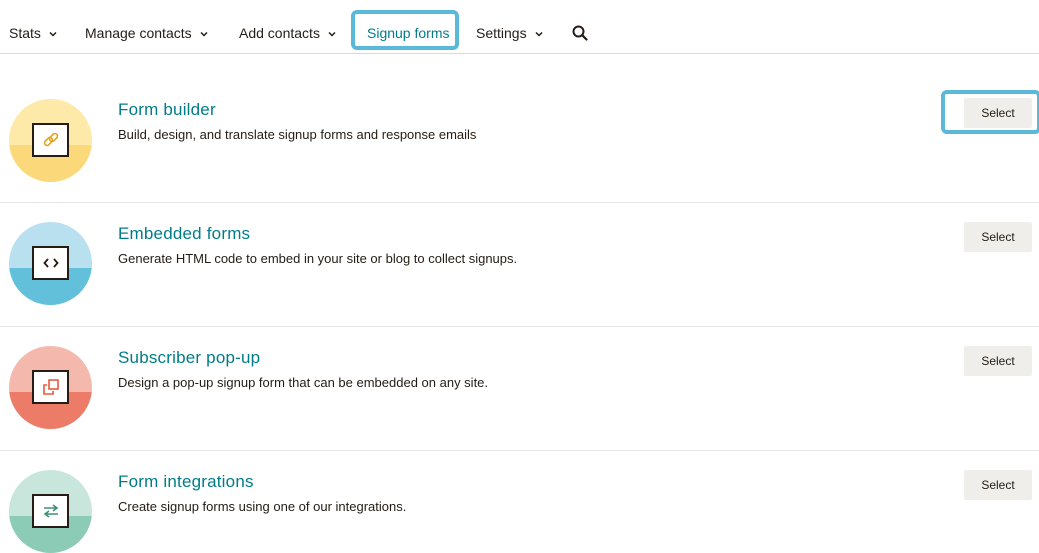 This screenshot has width=1039, height=553. What do you see at coordinates (580, 33) in the screenshot?
I see `search-icon` at bounding box center [580, 33].